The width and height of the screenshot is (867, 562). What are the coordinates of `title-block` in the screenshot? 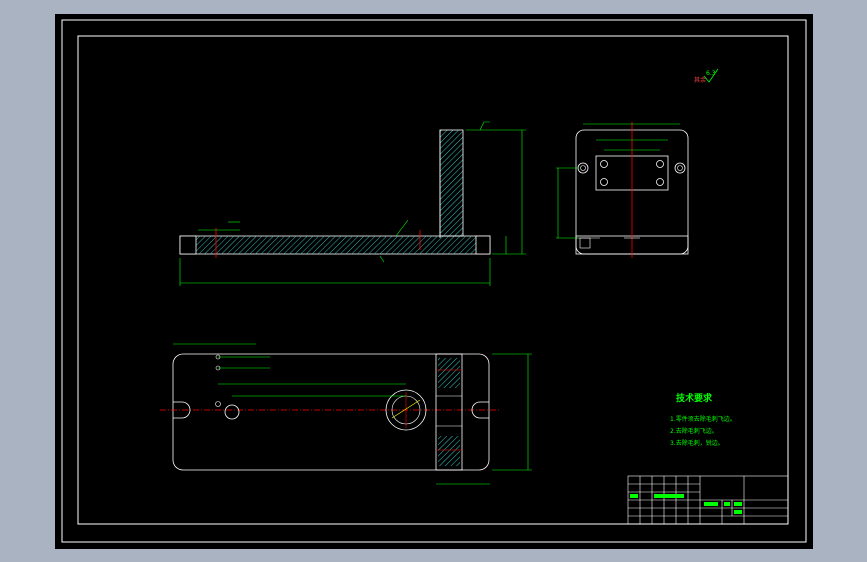 It's located at (708, 500).